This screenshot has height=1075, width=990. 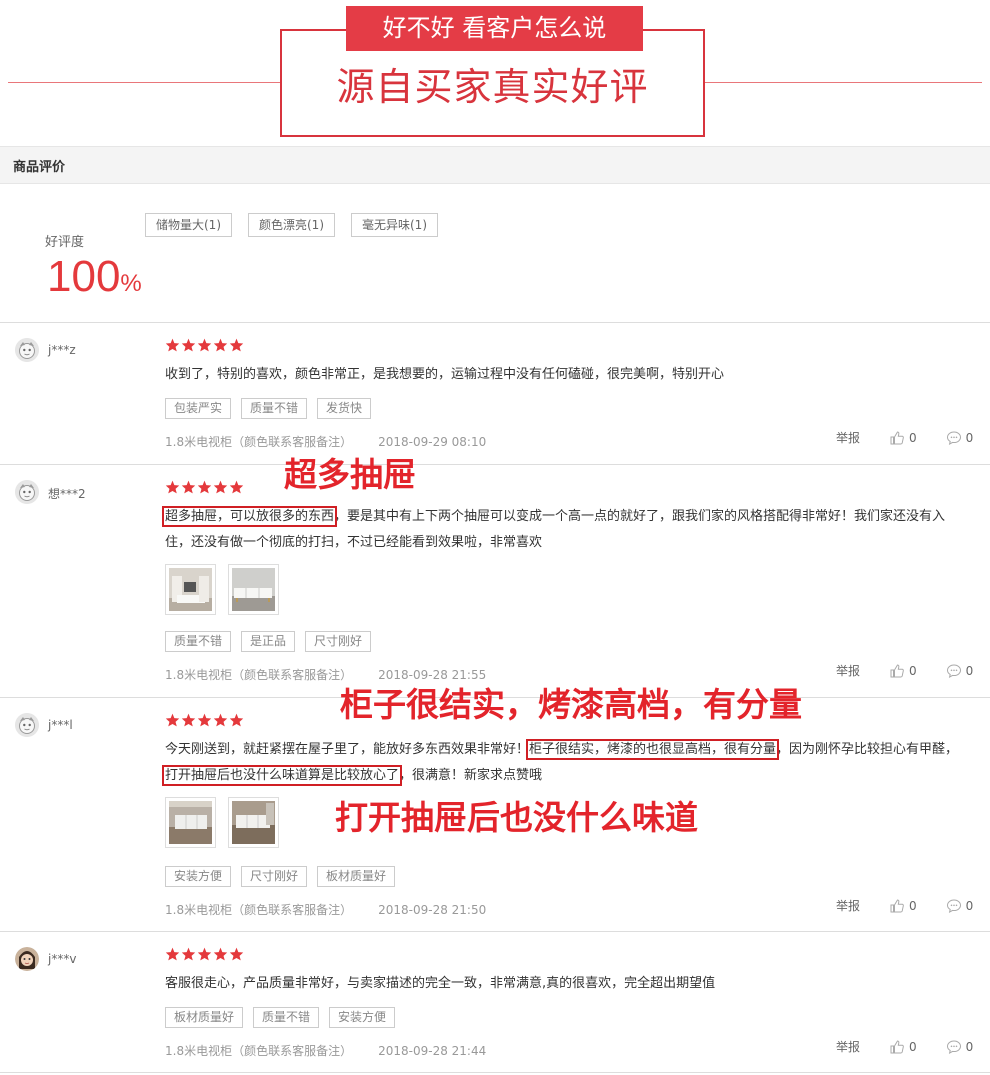 I want to click on review-tags: 板材质量好 质量不错 安装方便, so click(x=280, y=1017).